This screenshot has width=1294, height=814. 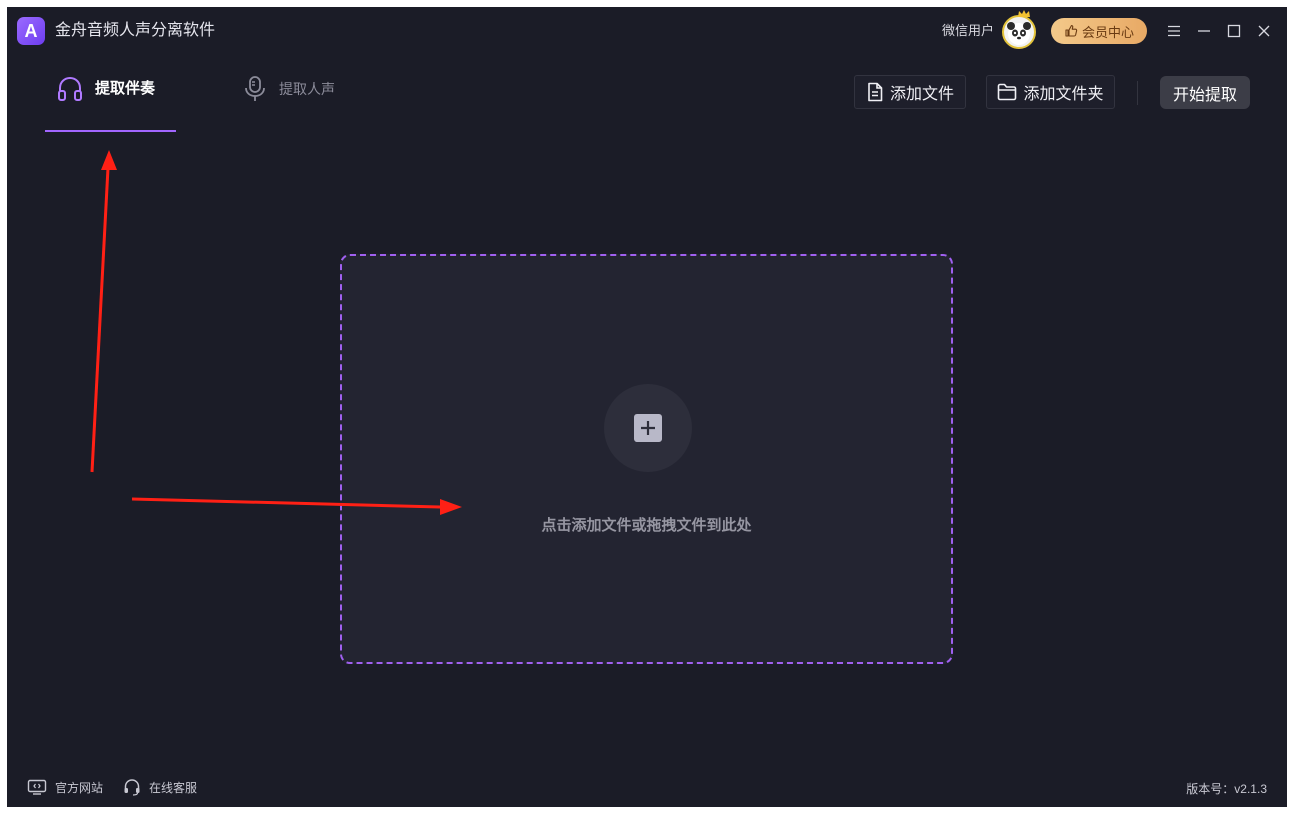 What do you see at coordinates (1137, 93) in the screenshot?
I see `toolbar-divider` at bounding box center [1137, 93].